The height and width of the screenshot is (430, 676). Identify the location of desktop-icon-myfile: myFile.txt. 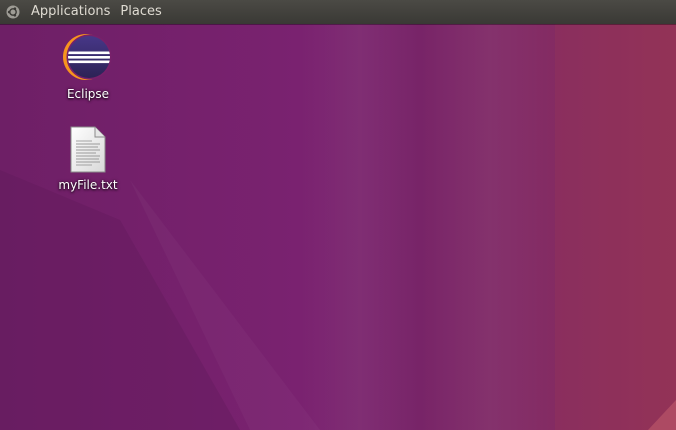
(88, 158).